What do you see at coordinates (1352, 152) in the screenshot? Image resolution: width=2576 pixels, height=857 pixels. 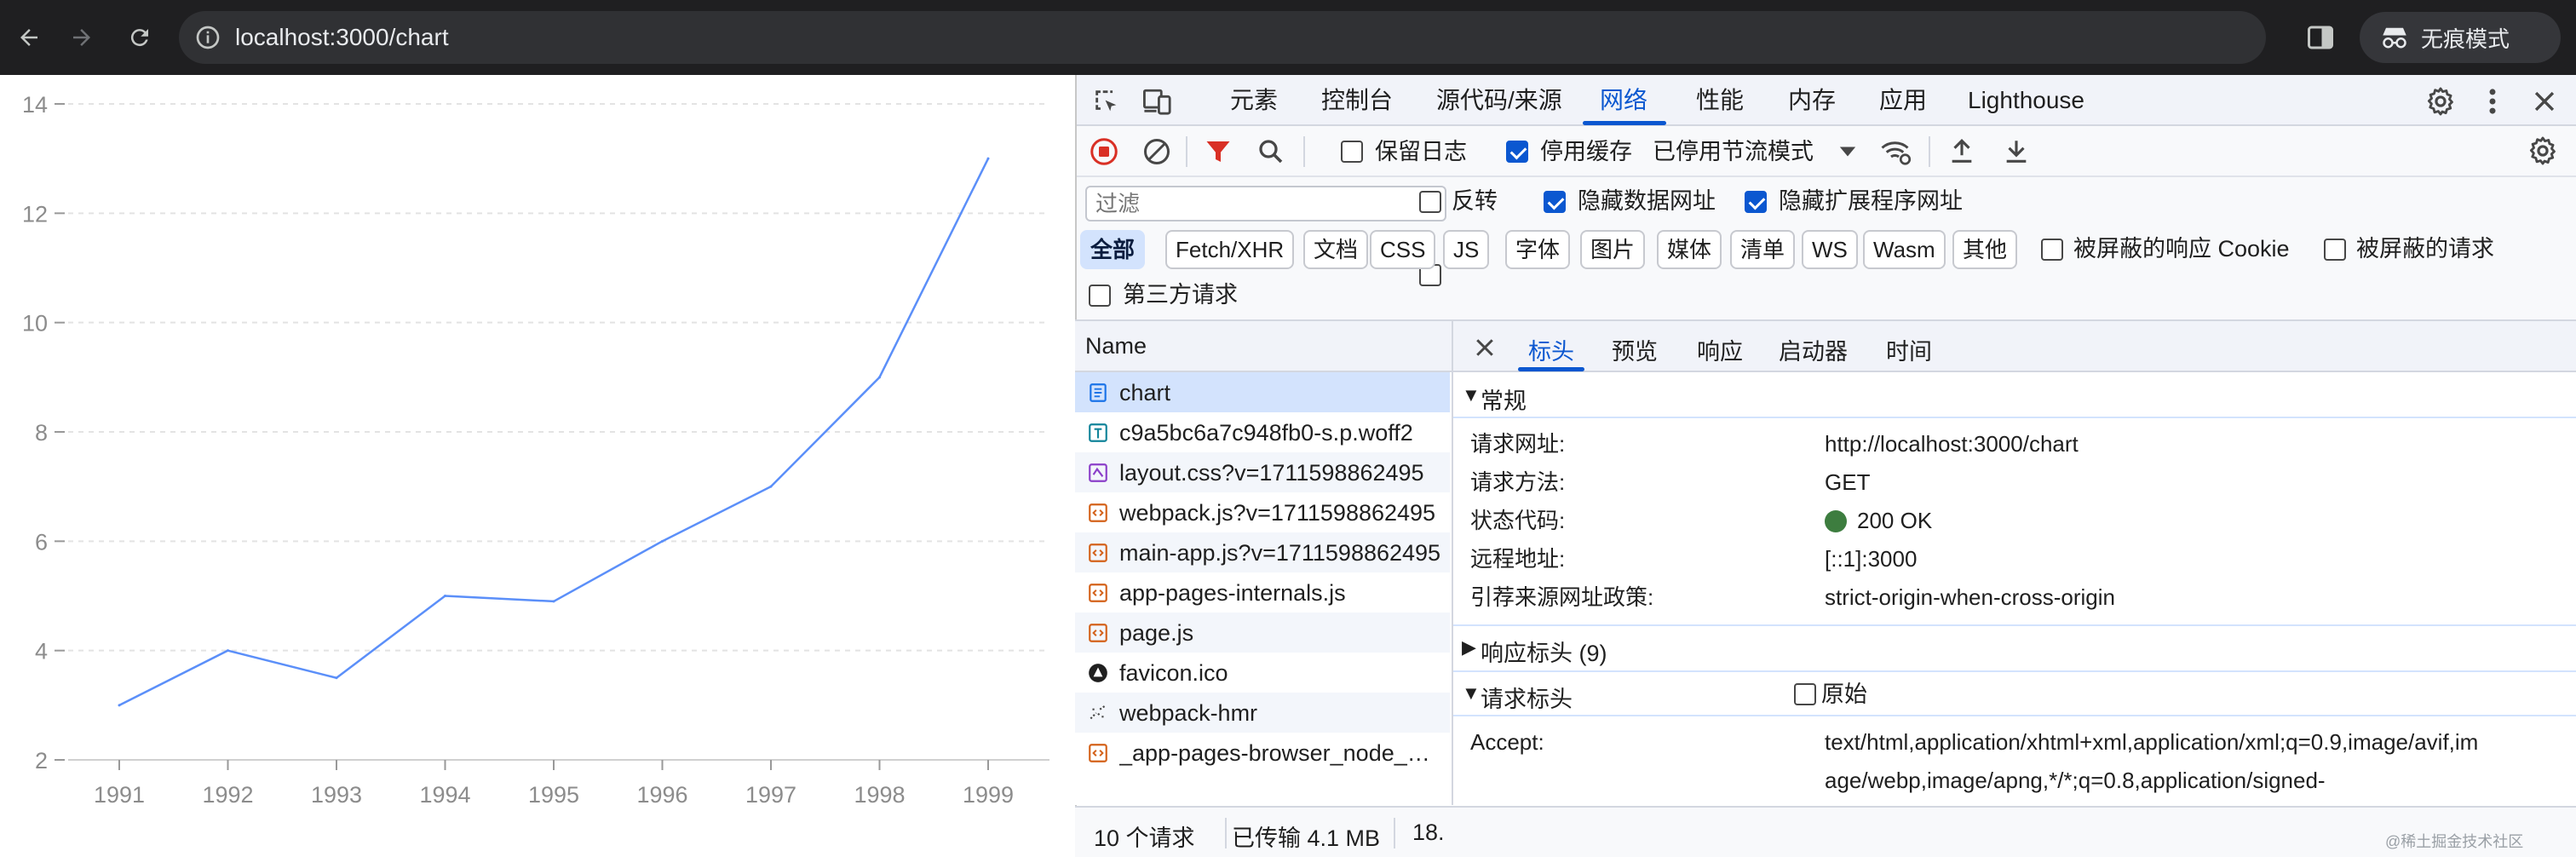 I see `preserve-log-checkbox` at bounding box center [1352, 152].